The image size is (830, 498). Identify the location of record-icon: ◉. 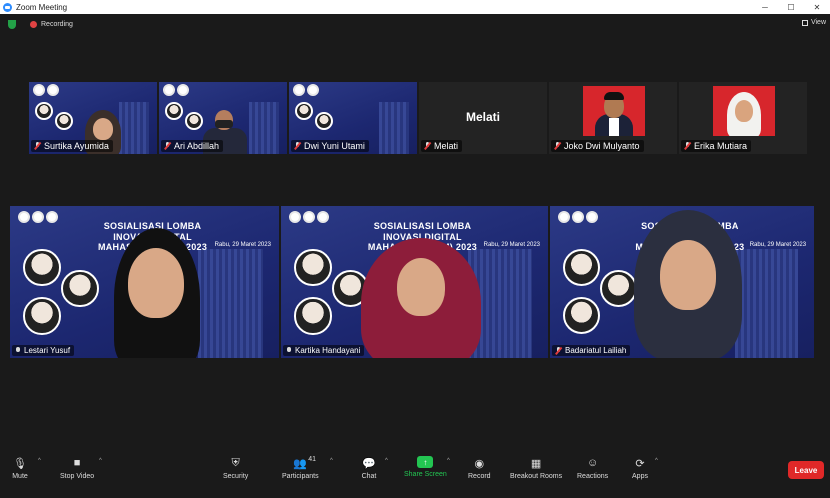
(479, 463).